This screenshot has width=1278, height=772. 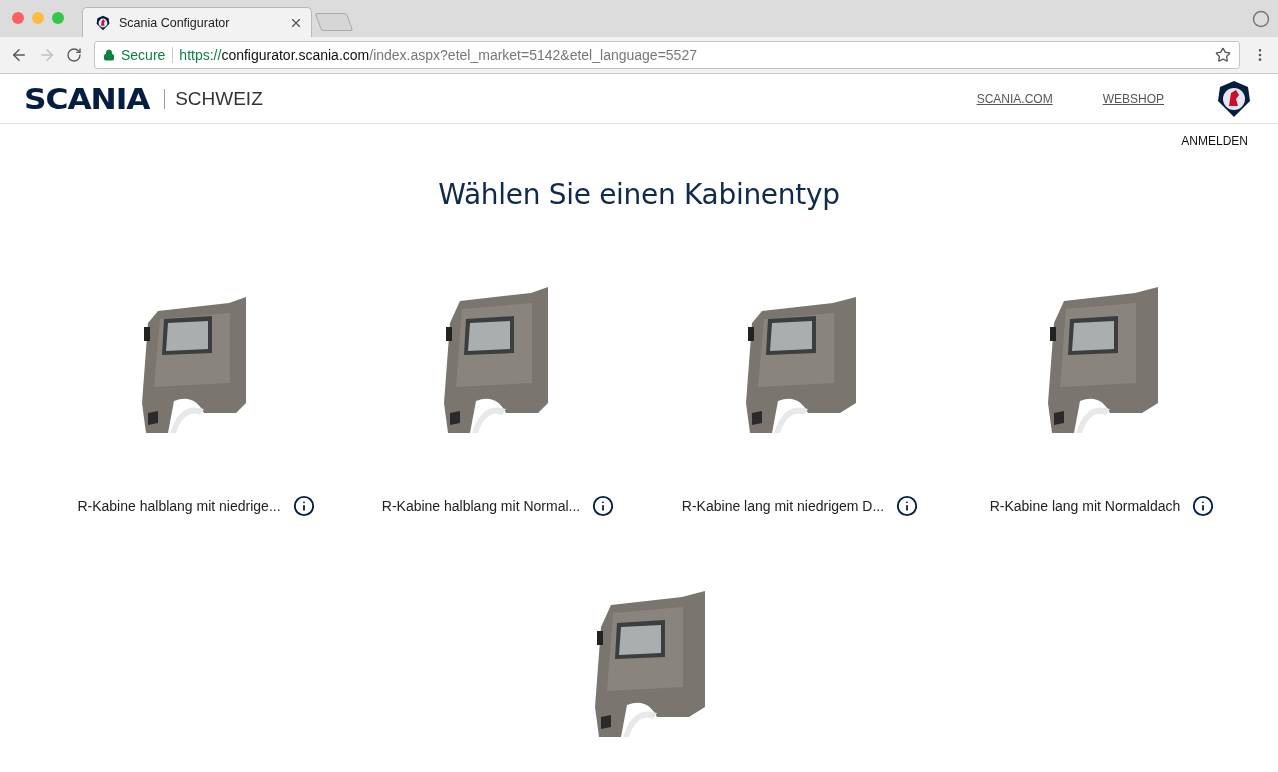 I want to click on url-text: https://configurator.scania.com/index.aspx?etel_market=5142&etel_language=5527, so click(x=438, y=55).